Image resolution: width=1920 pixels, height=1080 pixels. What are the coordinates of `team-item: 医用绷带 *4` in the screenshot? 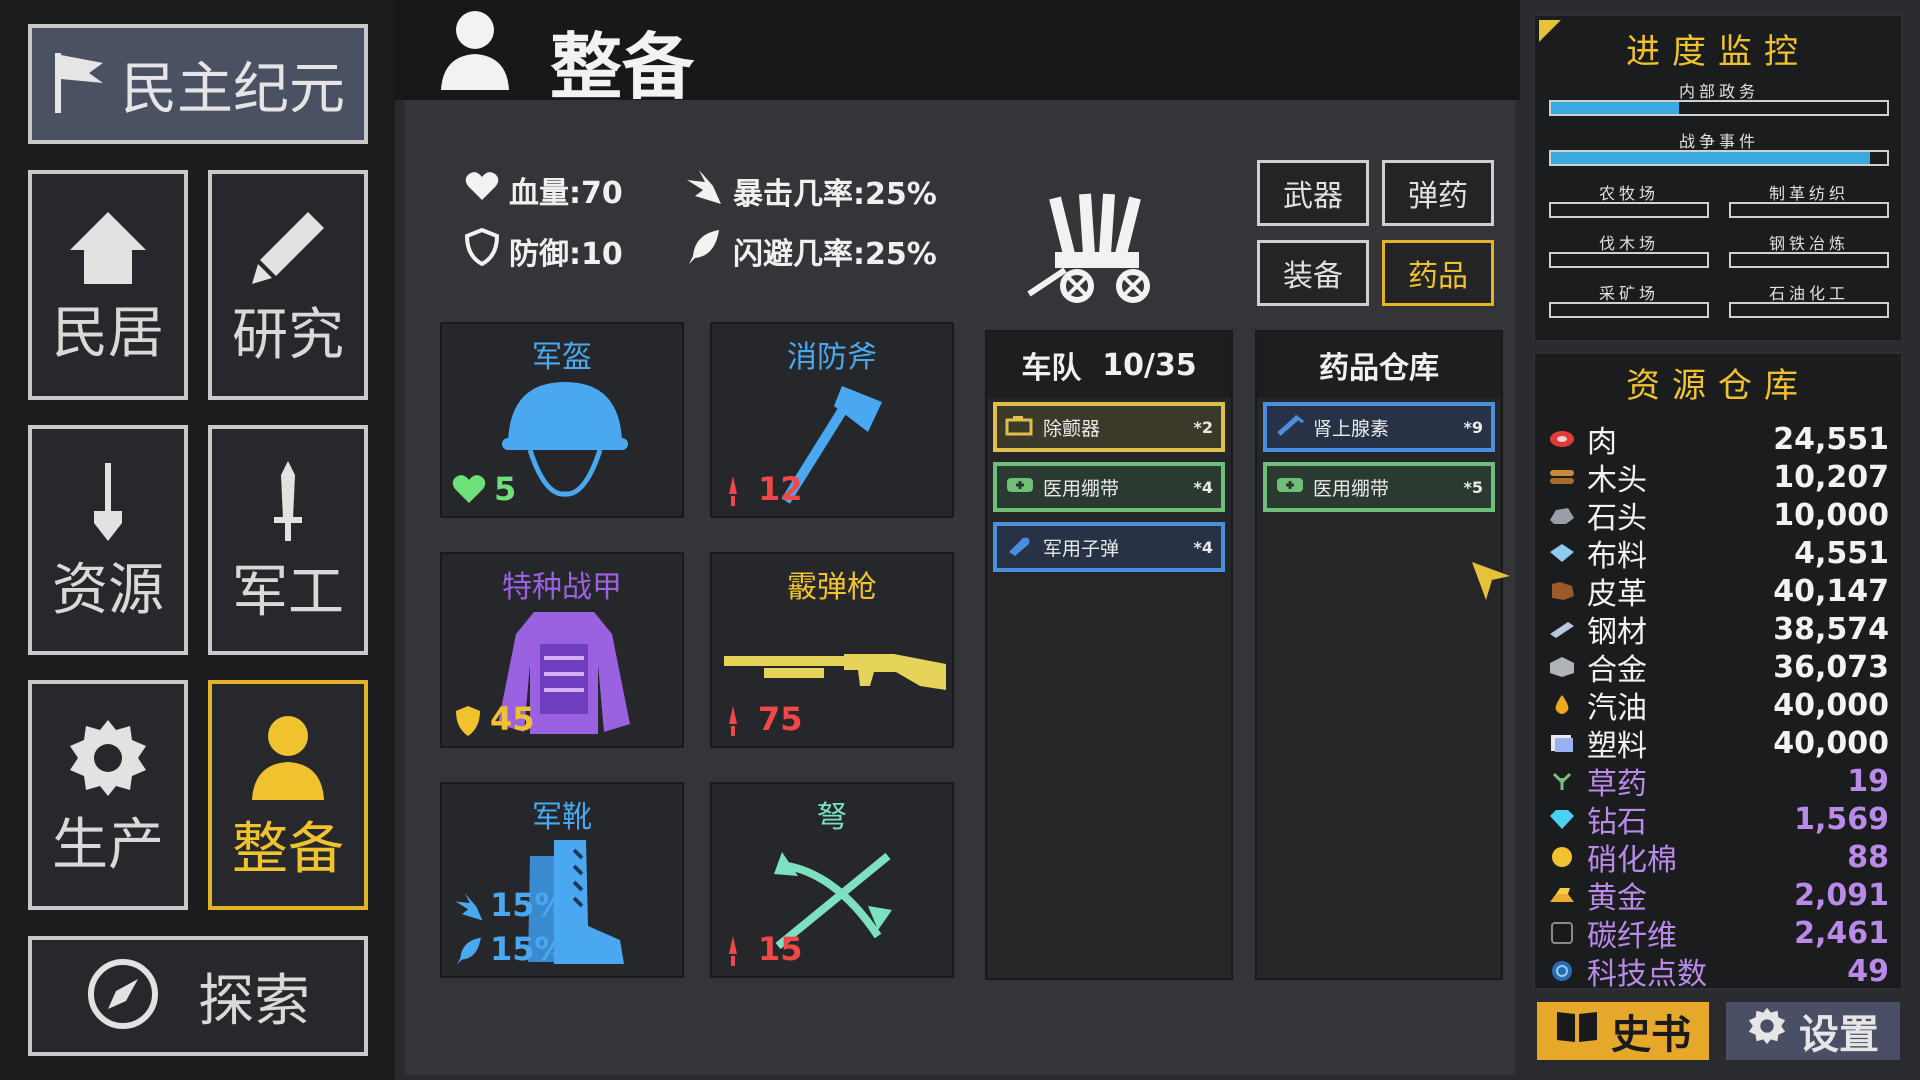 It's located at (1109, 487).